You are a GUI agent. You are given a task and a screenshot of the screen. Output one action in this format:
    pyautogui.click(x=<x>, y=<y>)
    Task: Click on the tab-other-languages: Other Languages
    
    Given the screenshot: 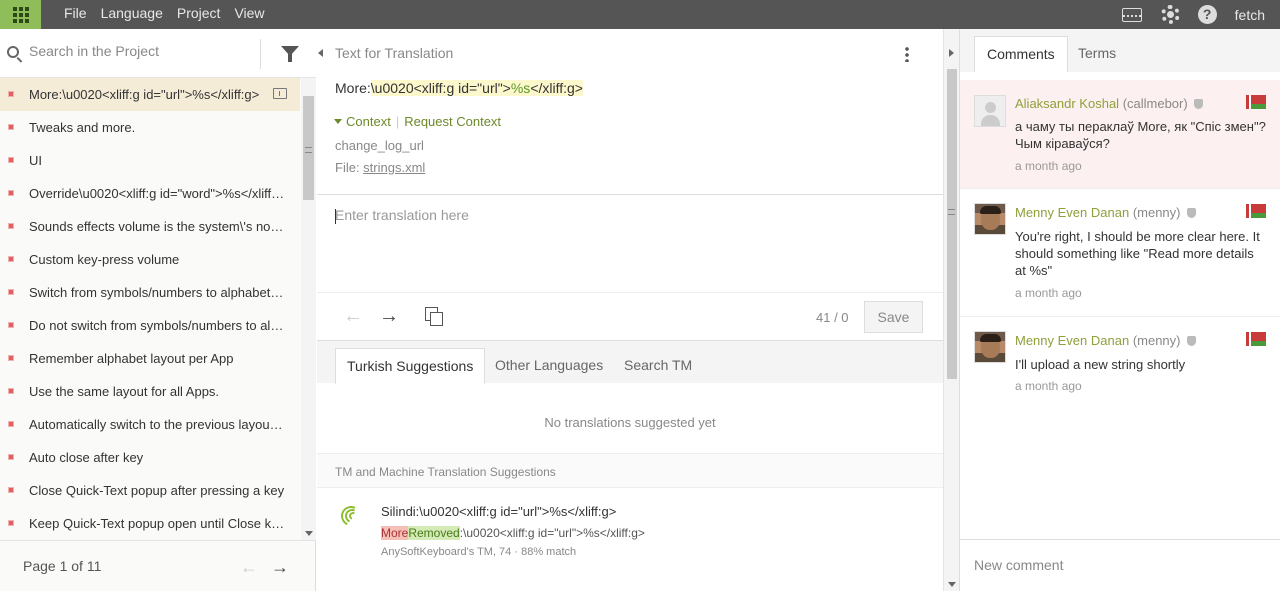 What is the action you would take?
    pyautogui.click(x=549, y=366)
    